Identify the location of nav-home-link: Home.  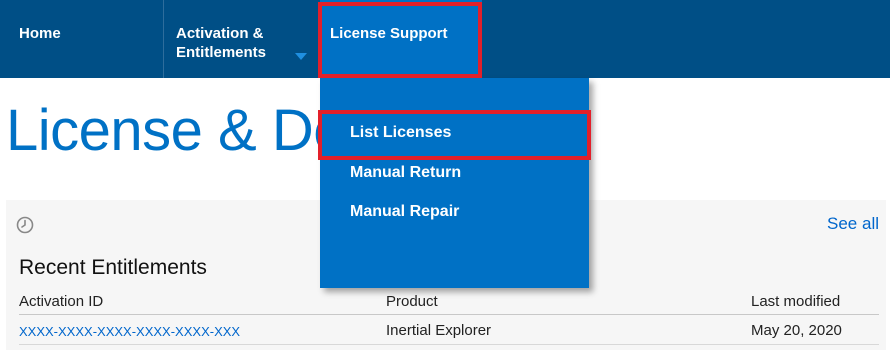
(40, 33).